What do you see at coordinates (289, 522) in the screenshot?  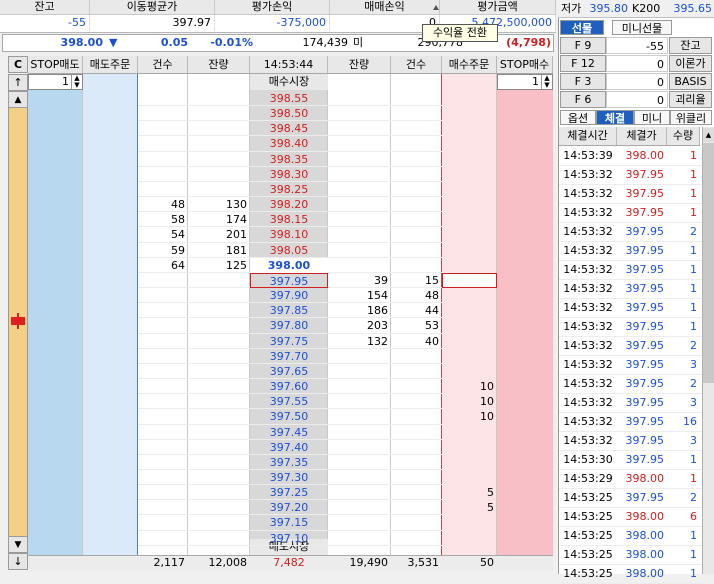 I see `price-cell: 397.15` at bounding box center [289, 522].